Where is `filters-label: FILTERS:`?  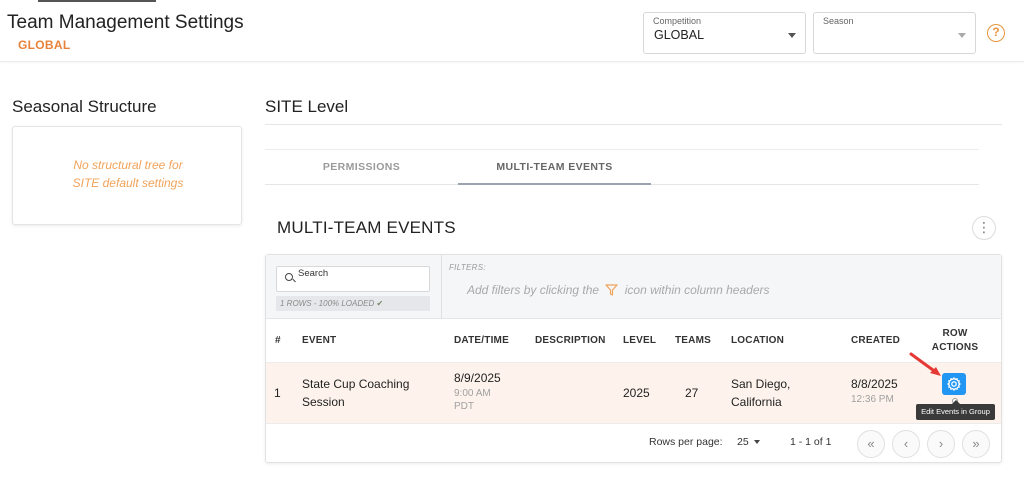 filters-label: FILTERS: is located at coordinates (467, 267).